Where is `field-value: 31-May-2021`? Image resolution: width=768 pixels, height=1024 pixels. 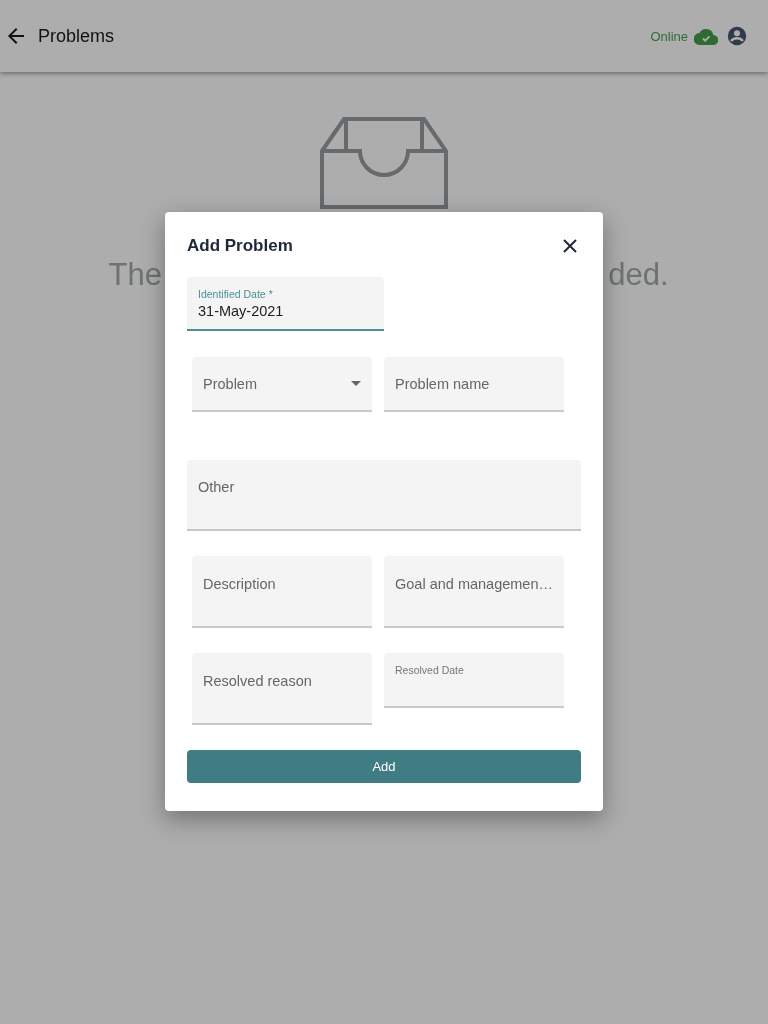
field-value: 31-May-2021 is located at coordinates (241, 311).